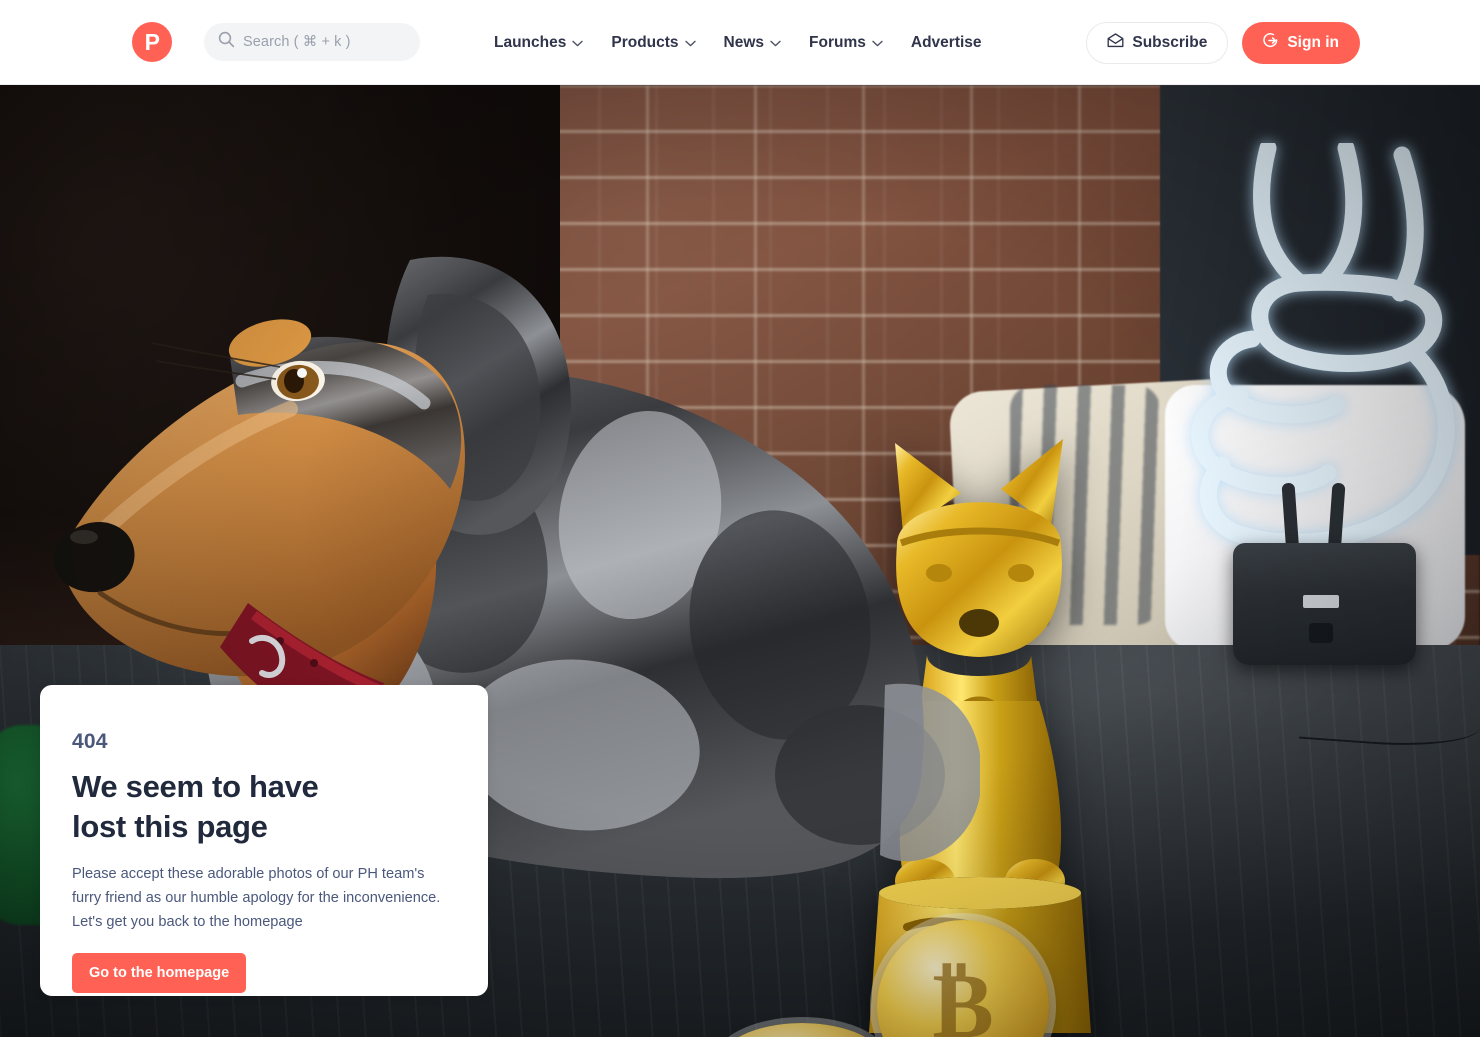  What do you see at coordinates (1313, 42) in the screenshot?
I see `sign-in-label: Sign in` at bounding box center [1313, 42].